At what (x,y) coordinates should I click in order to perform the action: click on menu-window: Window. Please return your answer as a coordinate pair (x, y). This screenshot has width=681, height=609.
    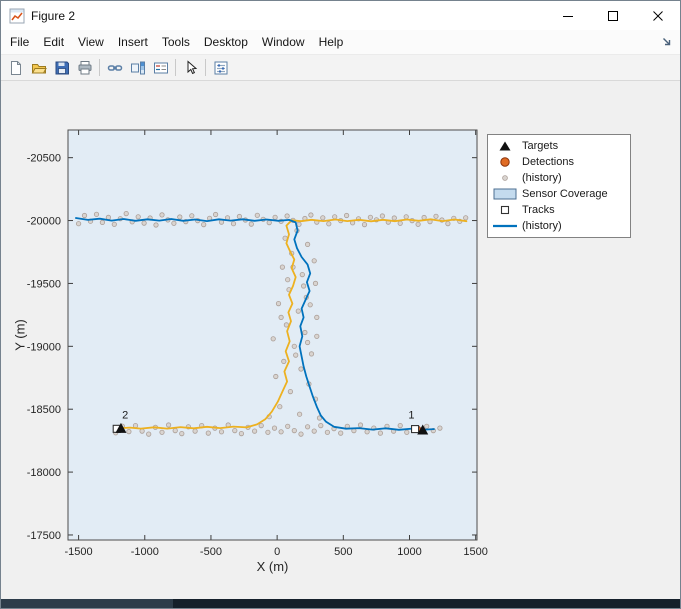
    Looking at the image, I should click on (283, 42).